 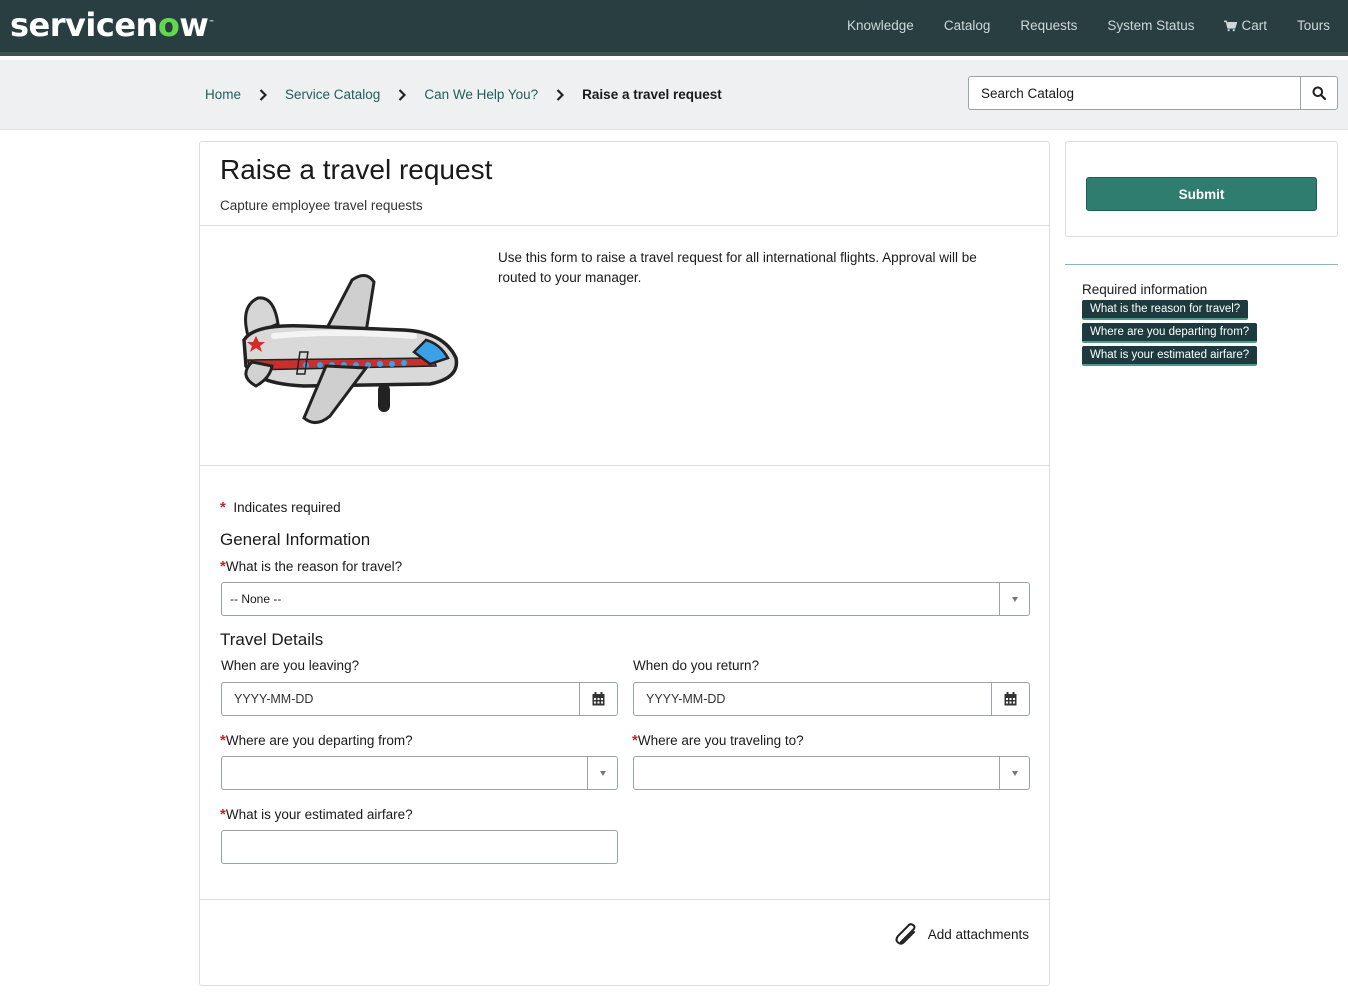 I want to click on required-item-departing: Where are you departing from?, so click(x=1170, y=333).